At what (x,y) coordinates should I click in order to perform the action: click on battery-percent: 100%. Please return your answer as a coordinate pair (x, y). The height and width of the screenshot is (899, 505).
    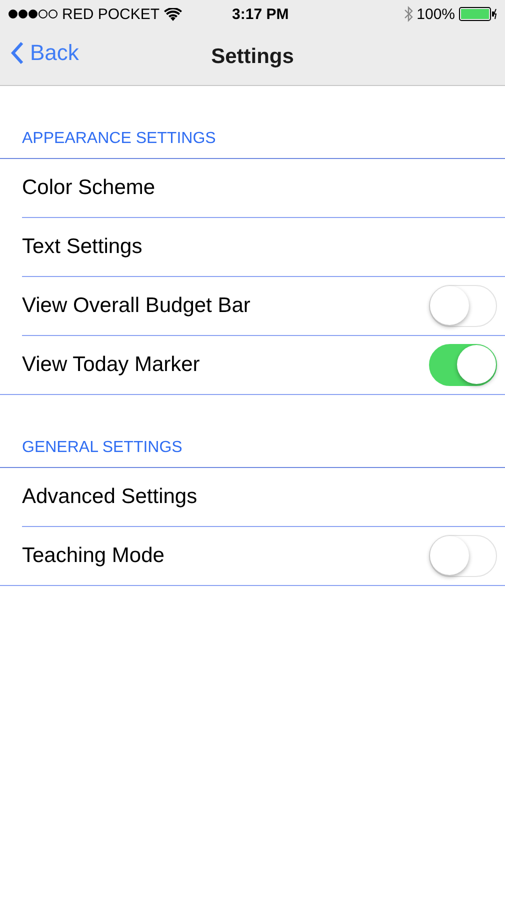
    Looking at the image, I should click on (436, 14).